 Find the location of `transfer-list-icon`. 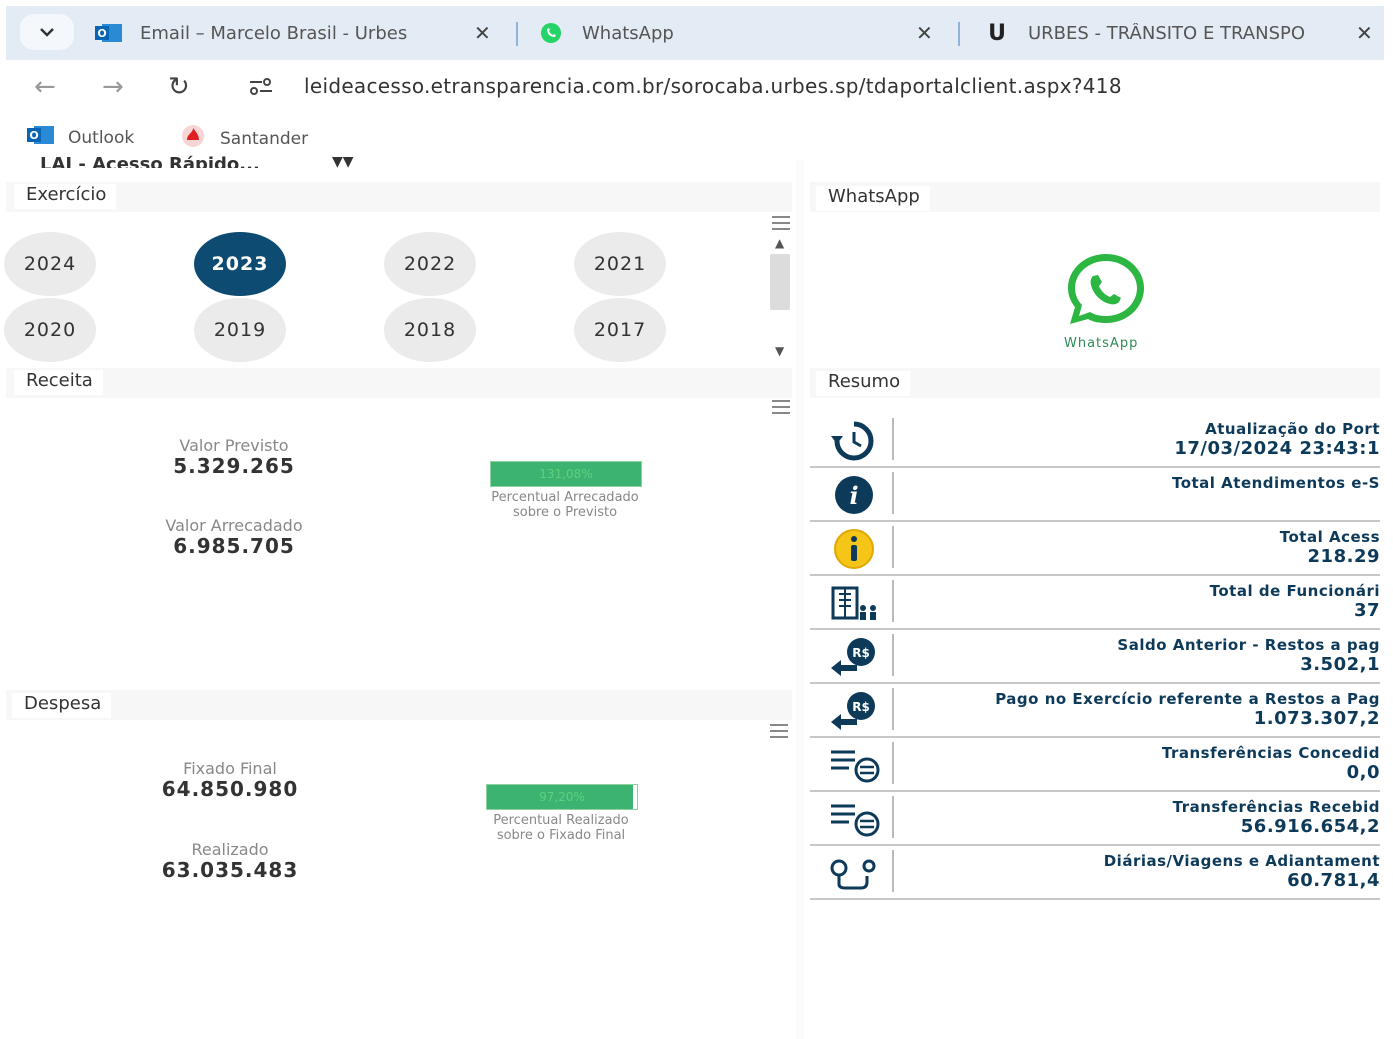

transfer-list-icon is located at coordinates (854, 765).